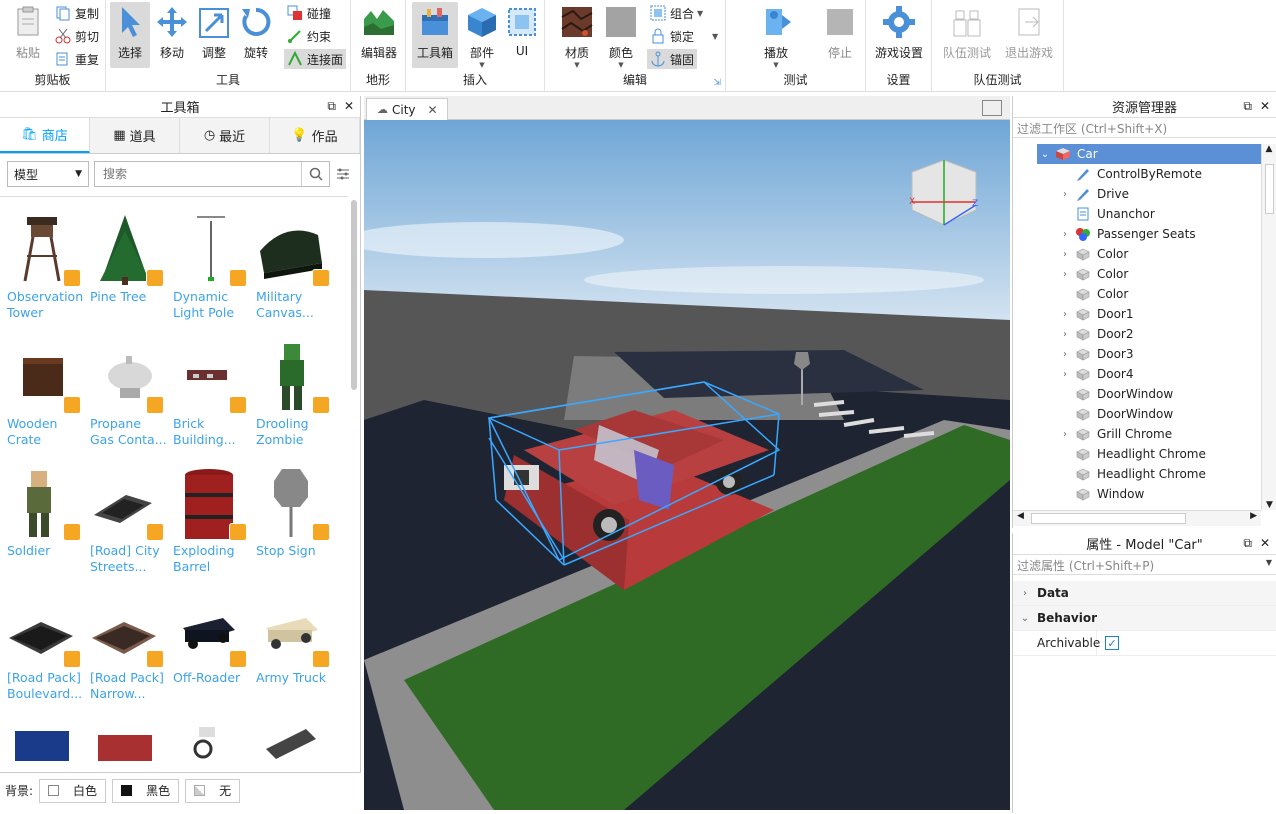  What do you see at coordinates (256, 35) in the screenshot?
I see `rotate-tool-button: 旋转` at bounding box center [256, 35].